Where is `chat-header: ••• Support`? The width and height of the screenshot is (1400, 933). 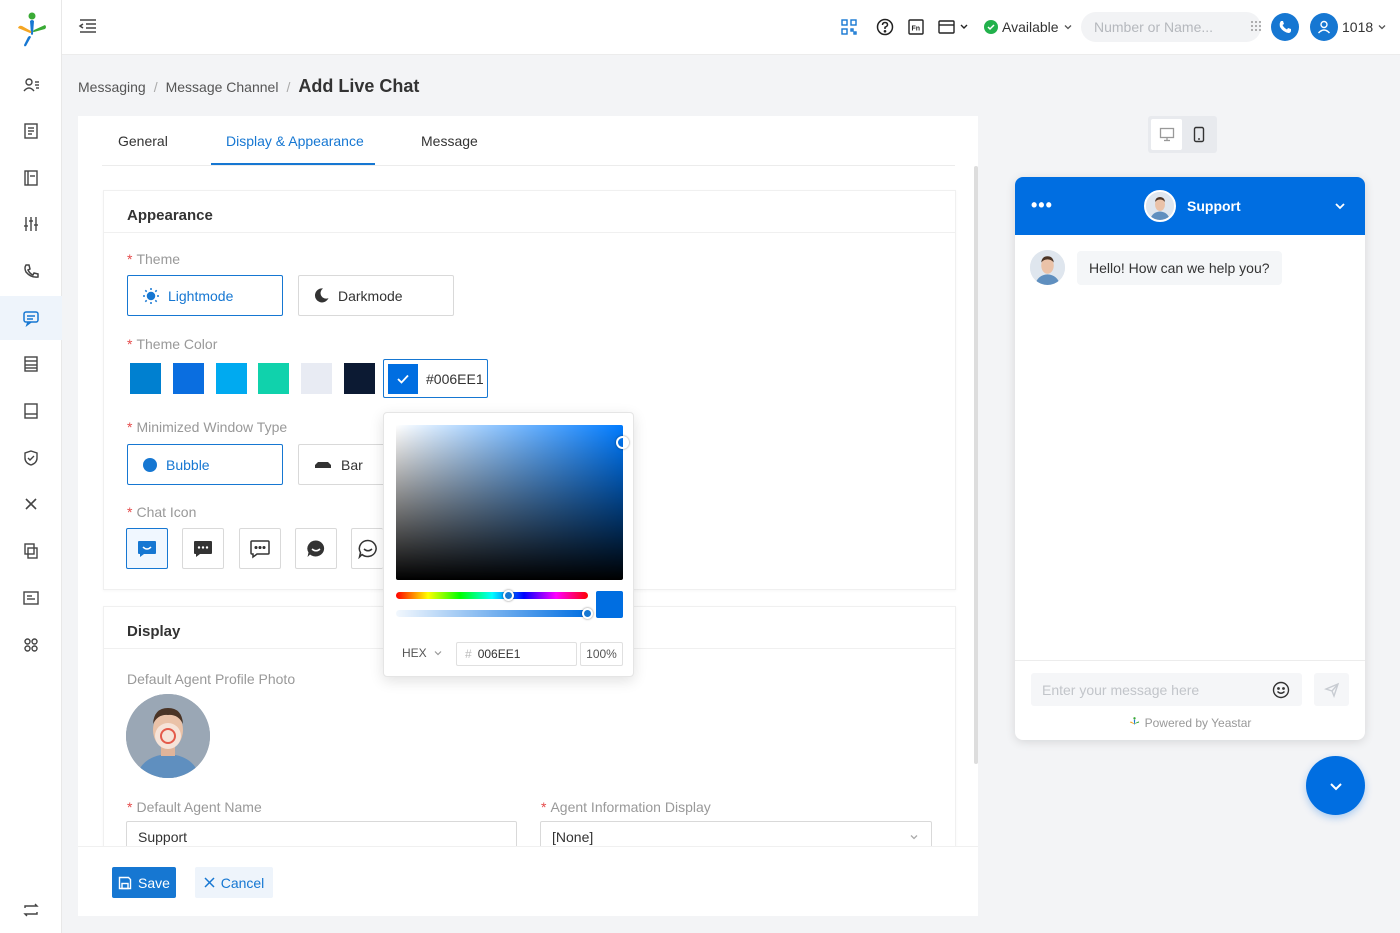 chat-header: ••• Support is located at coordinates (1190, 206).